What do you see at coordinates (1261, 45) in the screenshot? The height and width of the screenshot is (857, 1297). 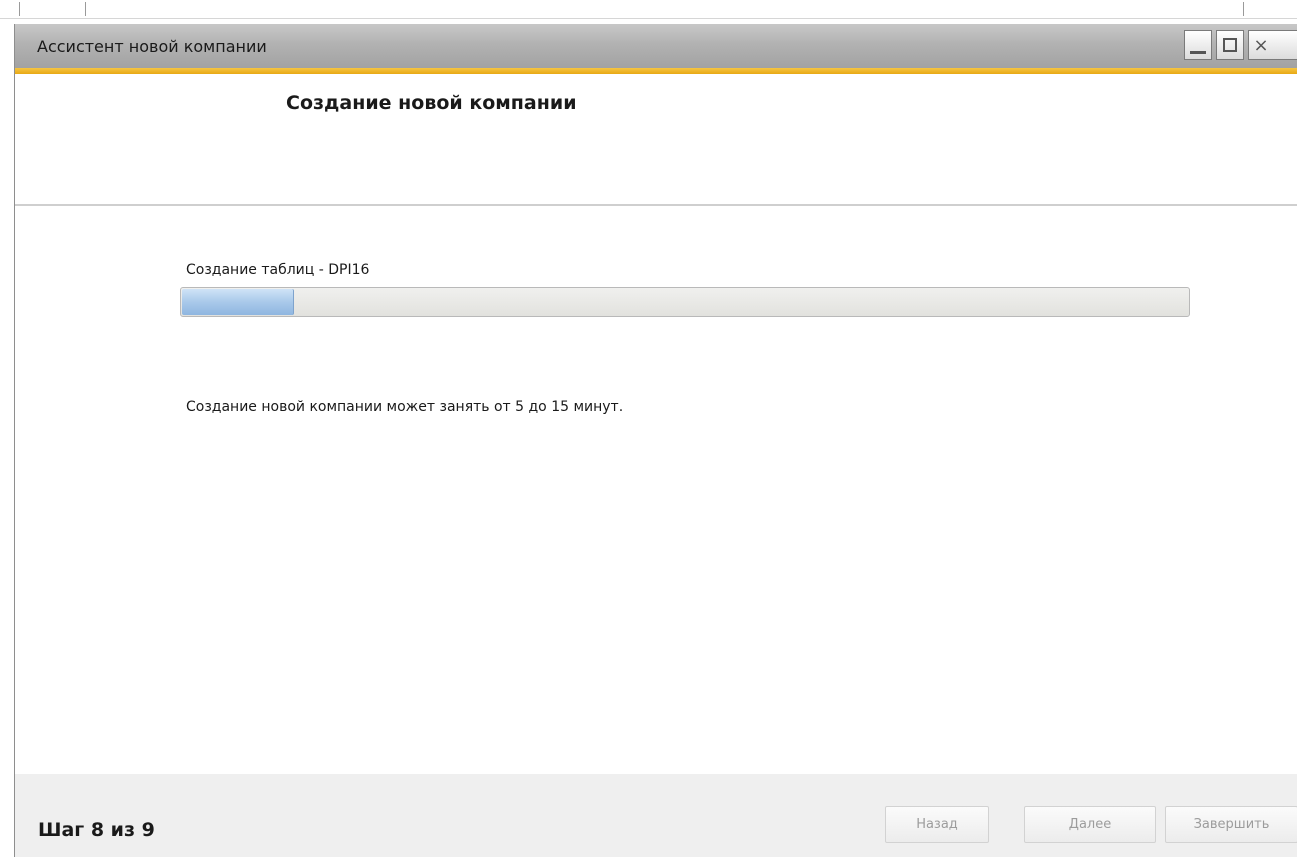 I see `close-icon: ×` at bounding box center [1261, 45].